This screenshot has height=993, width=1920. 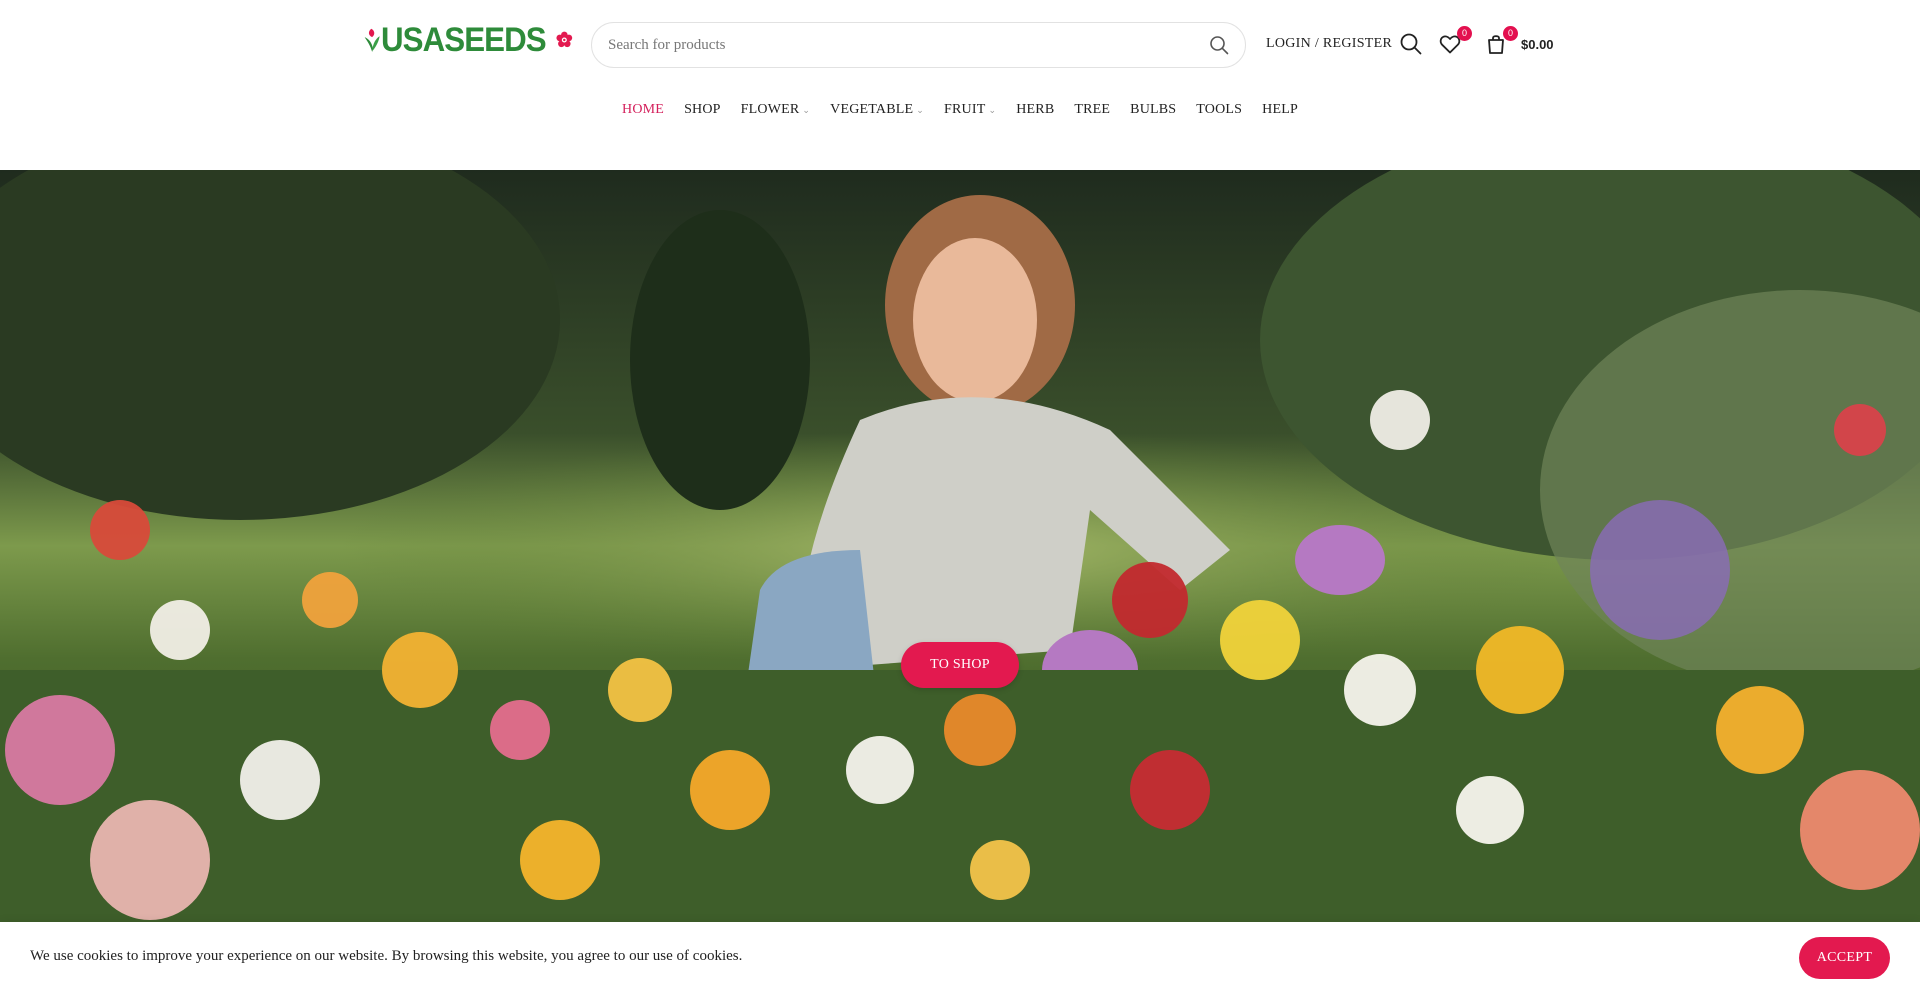 What do you see at coordinates (643, 110) in the screenshot?
I see `nav-item-home: HOME` at bounding box center [643, 110].